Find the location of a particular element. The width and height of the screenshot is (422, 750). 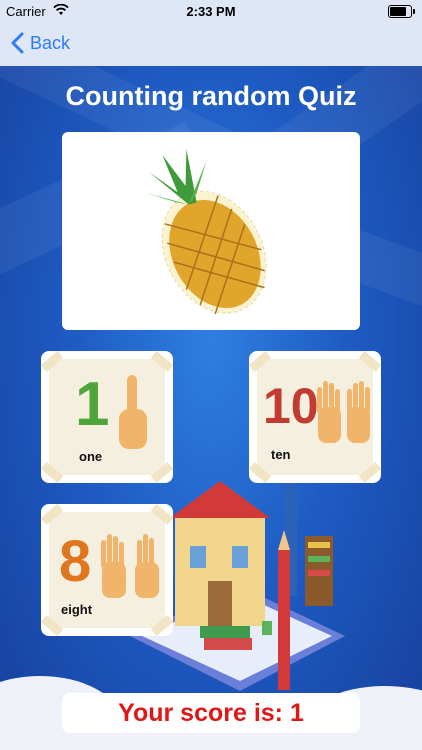

score-label: Your score is: 1 is located at coordinates (211, 713).